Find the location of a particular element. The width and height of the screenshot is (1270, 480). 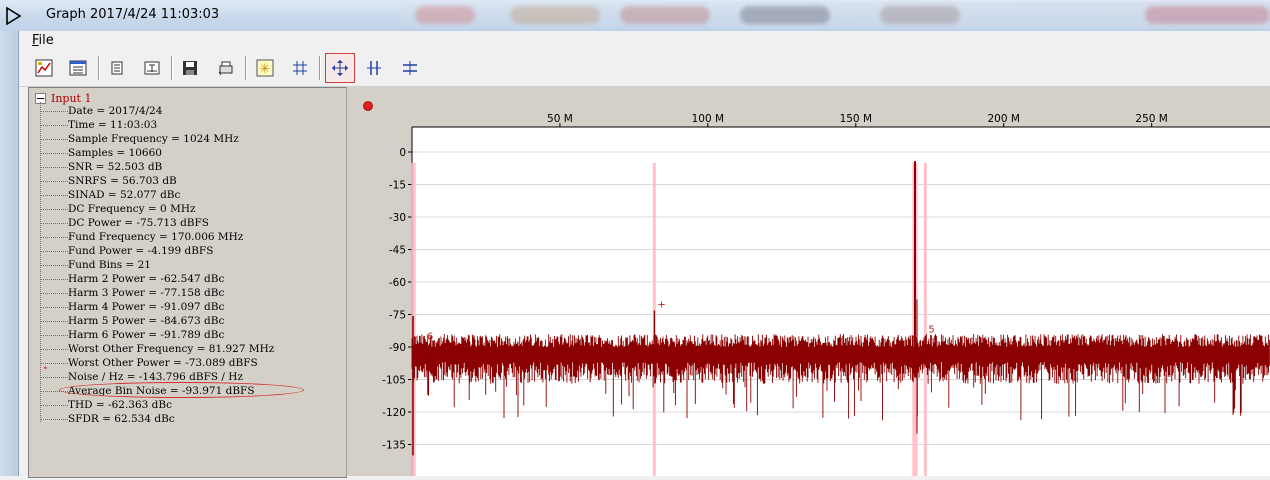

tree-item: Time = 11:03:03 is located at coordinates (98, 125).